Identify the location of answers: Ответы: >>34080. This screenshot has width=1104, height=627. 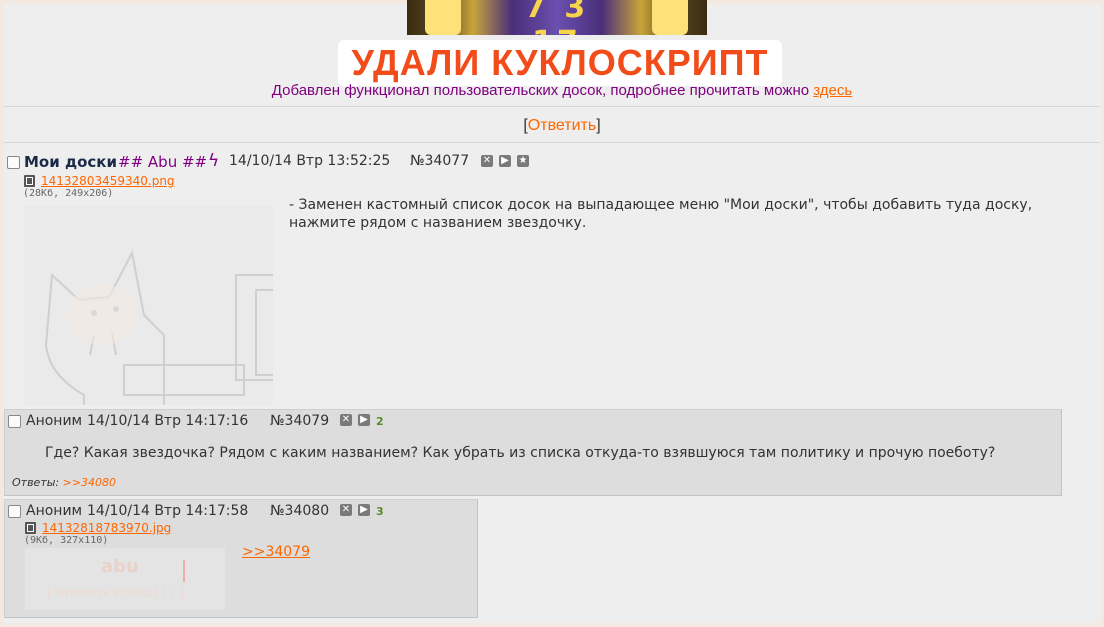
(64, 482).